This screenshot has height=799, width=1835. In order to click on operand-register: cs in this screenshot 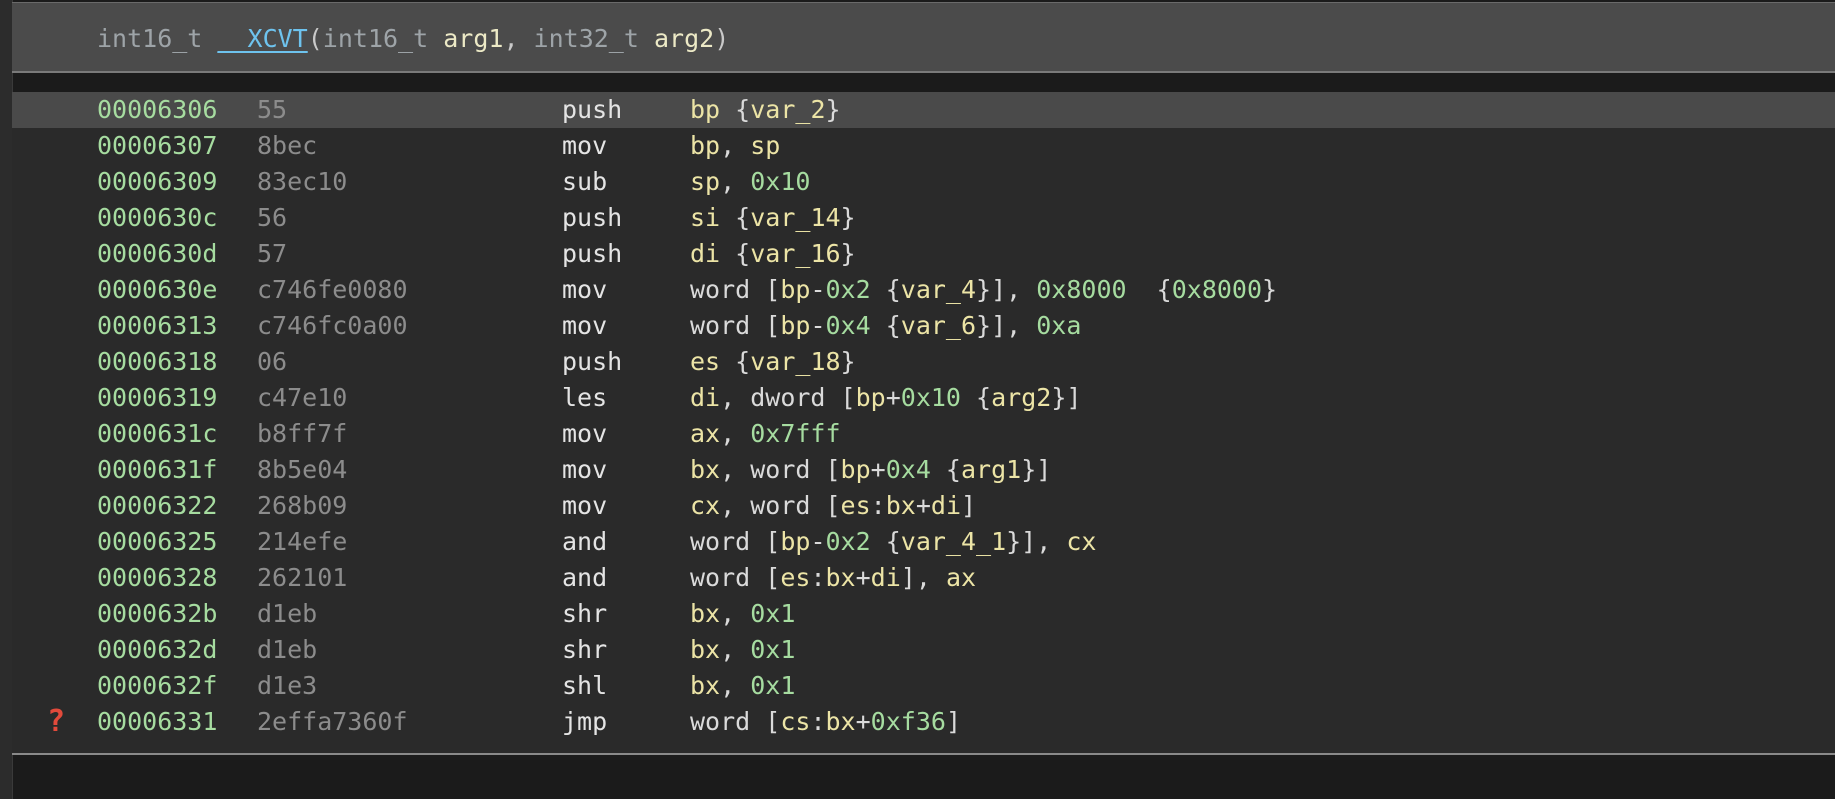, I will do `click(795, 721)`.